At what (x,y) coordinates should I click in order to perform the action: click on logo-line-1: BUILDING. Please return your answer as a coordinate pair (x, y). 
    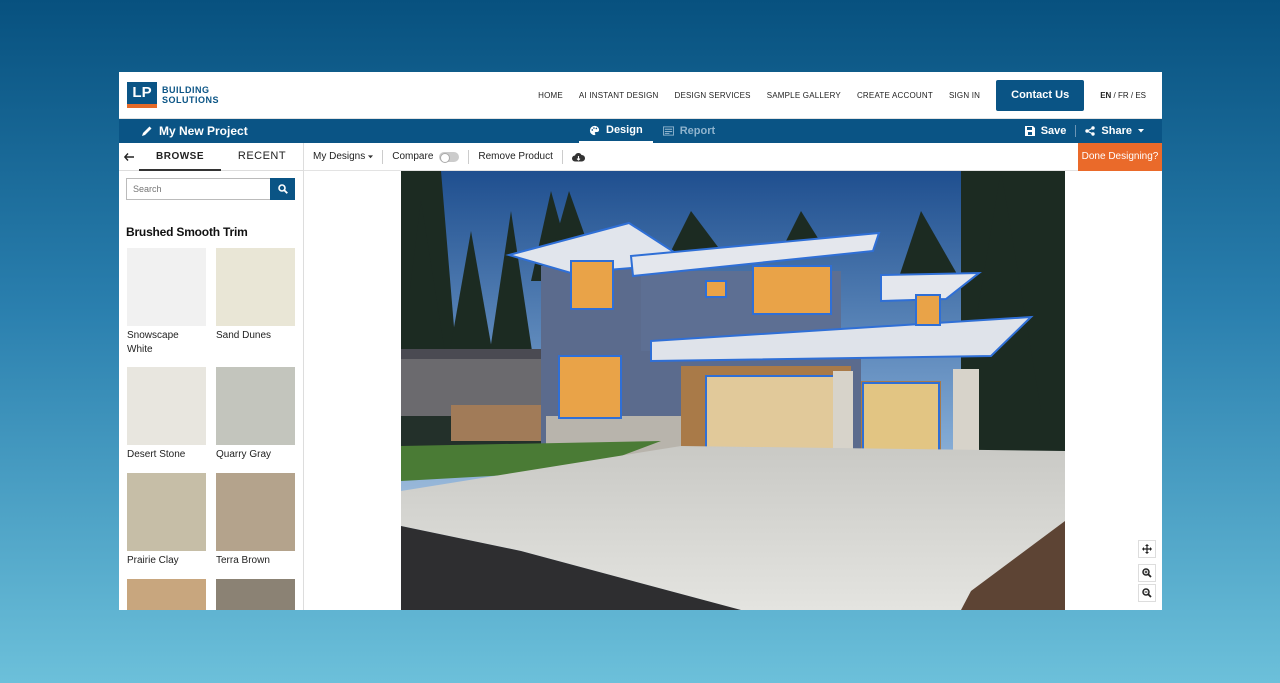
    Looking at the image, I should click on (186, 90).